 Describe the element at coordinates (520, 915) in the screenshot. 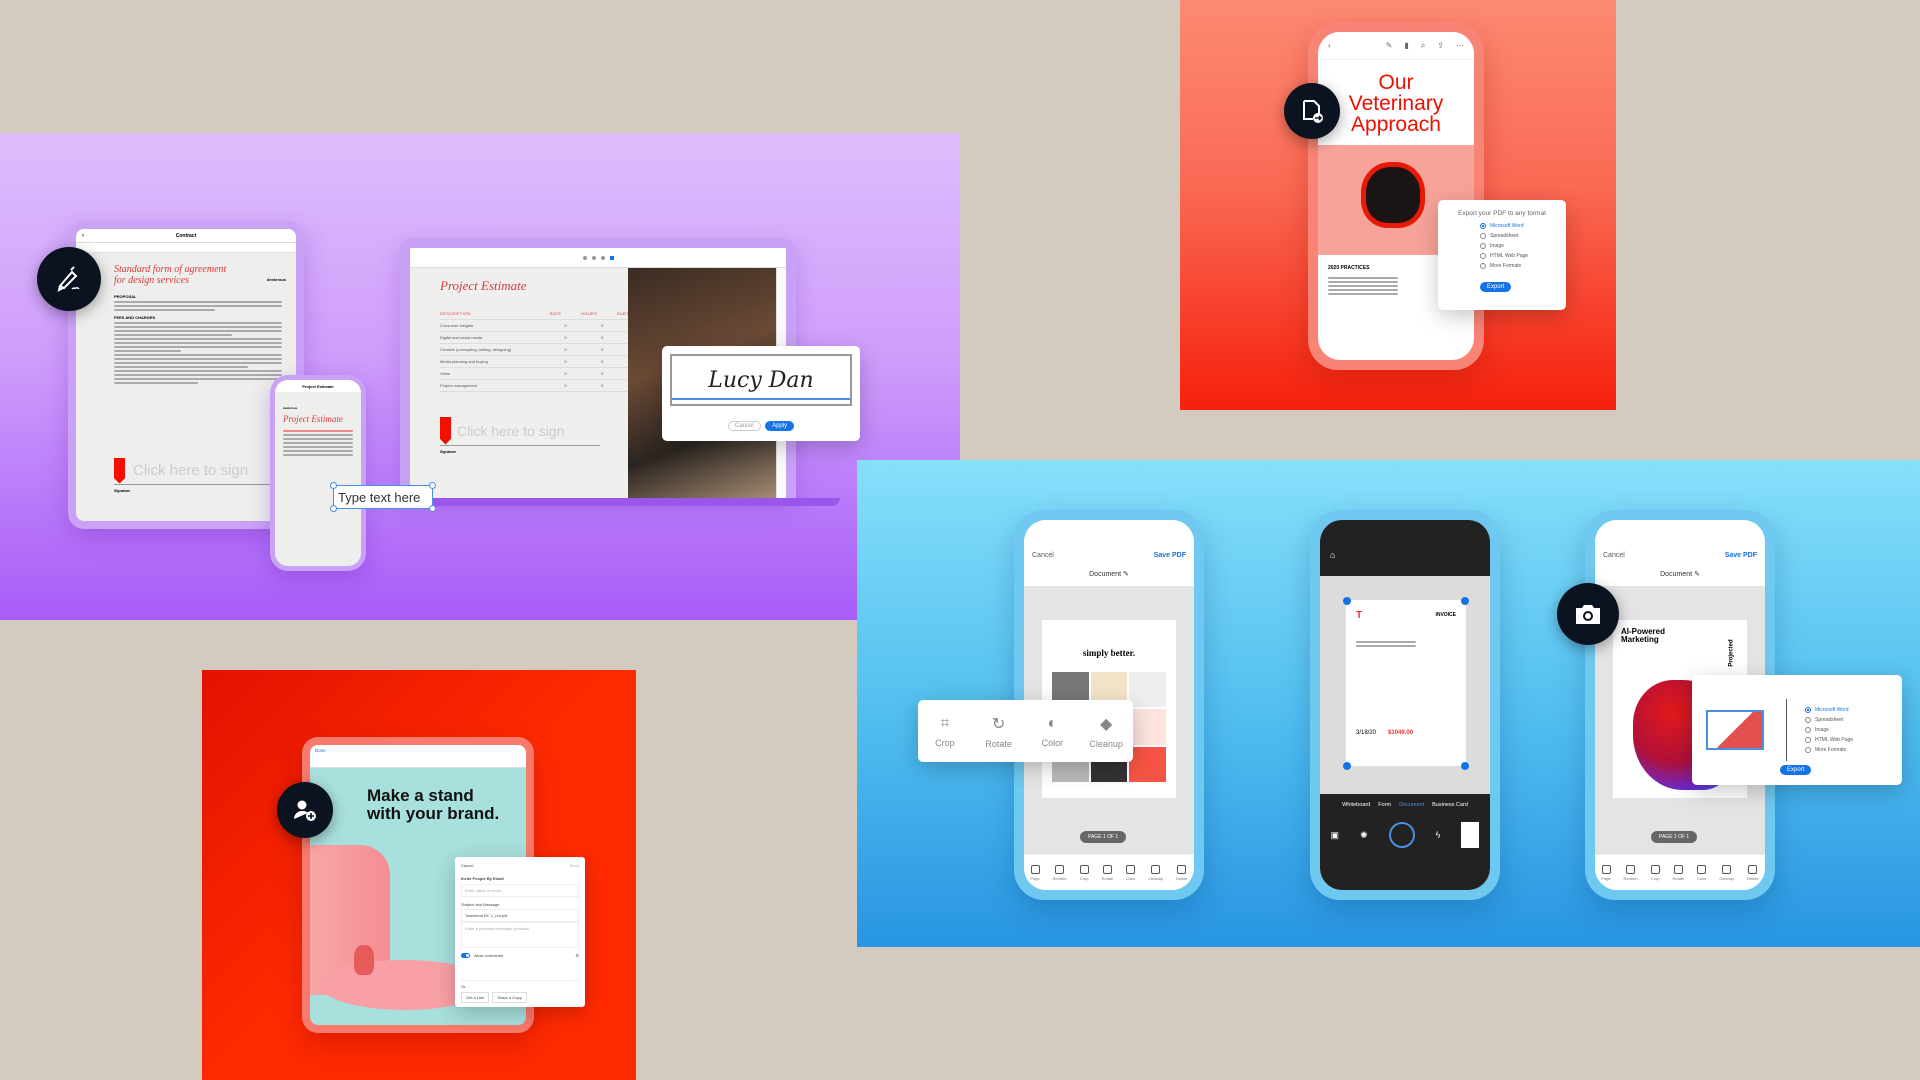

I see `subject-input: Townsend BC 1_rvd.pdf` at that location.